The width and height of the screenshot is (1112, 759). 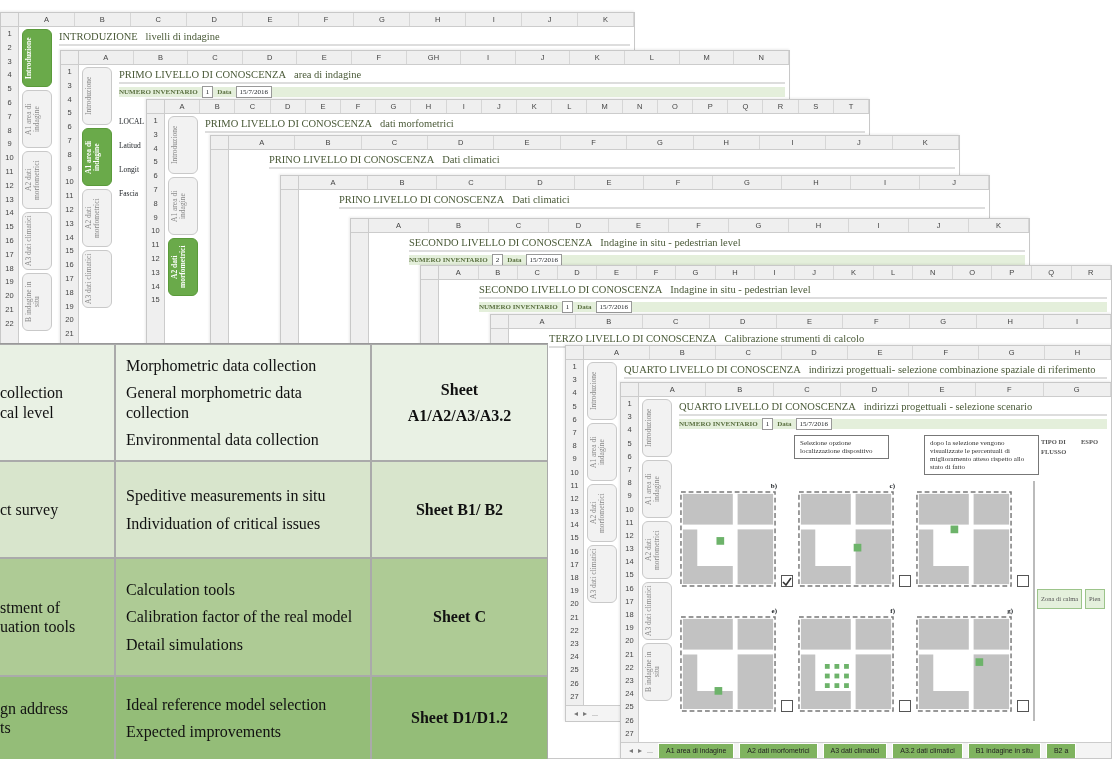 I want to click on table-cell-text: A1/A2/A3/A3.2, so click(x=459, y=415).